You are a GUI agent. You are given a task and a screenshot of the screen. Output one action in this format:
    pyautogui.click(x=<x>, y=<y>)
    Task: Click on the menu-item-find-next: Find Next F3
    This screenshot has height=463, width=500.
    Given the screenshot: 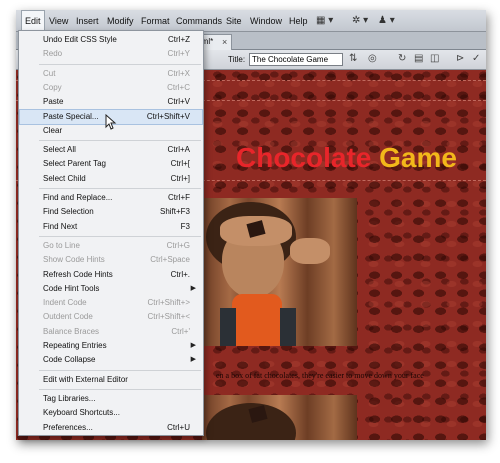 What is the action you would take?
    pyautogui.click(x=111, y=227)
    